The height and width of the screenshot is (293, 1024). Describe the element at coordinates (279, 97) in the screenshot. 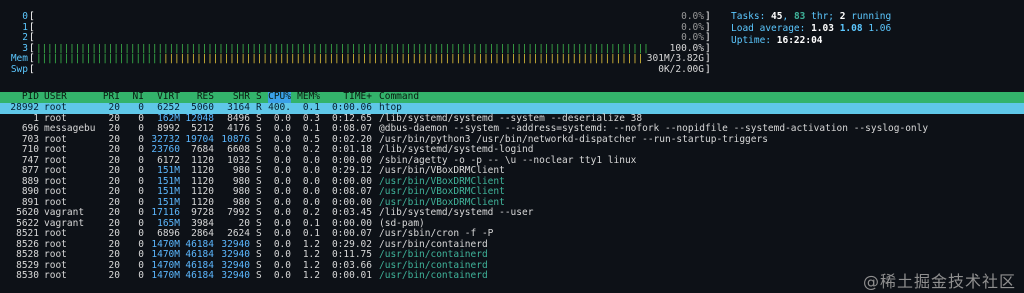

I see `col-cpu-sorted: CPU%` at that location.